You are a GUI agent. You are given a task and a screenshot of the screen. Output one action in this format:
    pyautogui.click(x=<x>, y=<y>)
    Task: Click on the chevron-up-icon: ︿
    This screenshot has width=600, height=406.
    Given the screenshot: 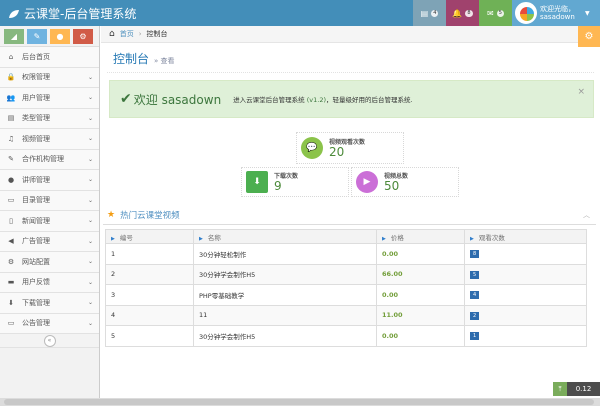 What is the action you would take?
    pyautogui.click(x=586, y=215)
    